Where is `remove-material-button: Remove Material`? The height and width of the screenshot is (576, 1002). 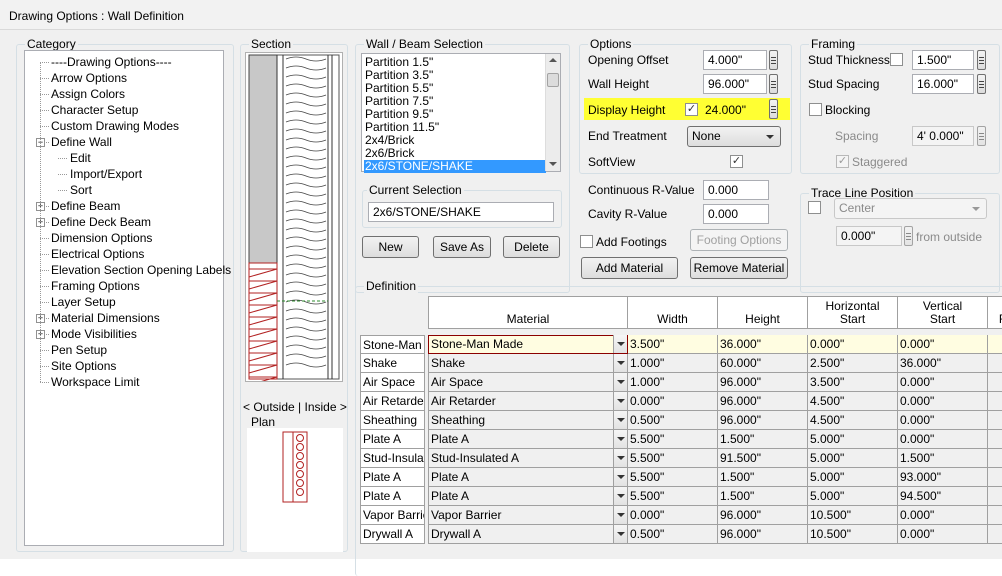
remove-material-button: Remove Material is located at coordinates (739, 268).